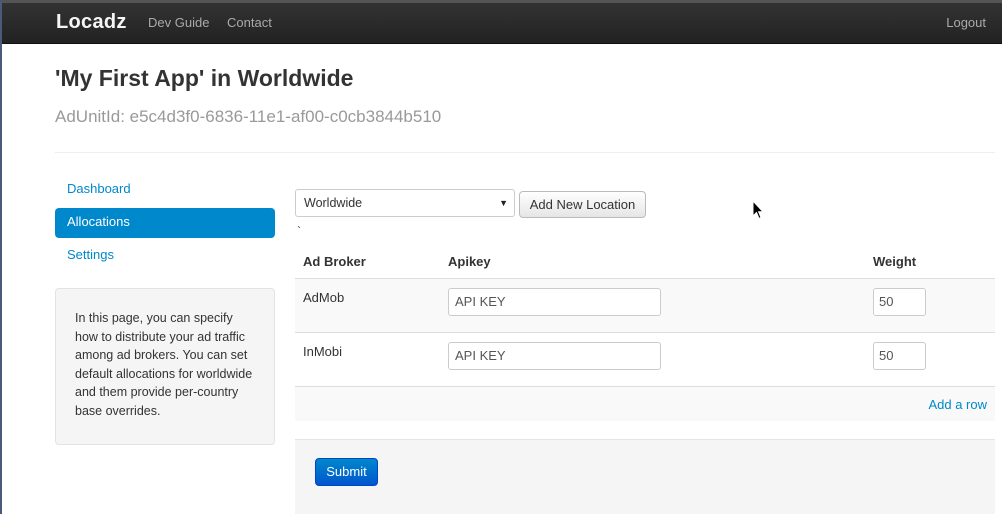  What do you see at coordinates (469, 261) in the screenshot?
I see `column-header-apikey: Apikey` at bounding box center [469, 261].